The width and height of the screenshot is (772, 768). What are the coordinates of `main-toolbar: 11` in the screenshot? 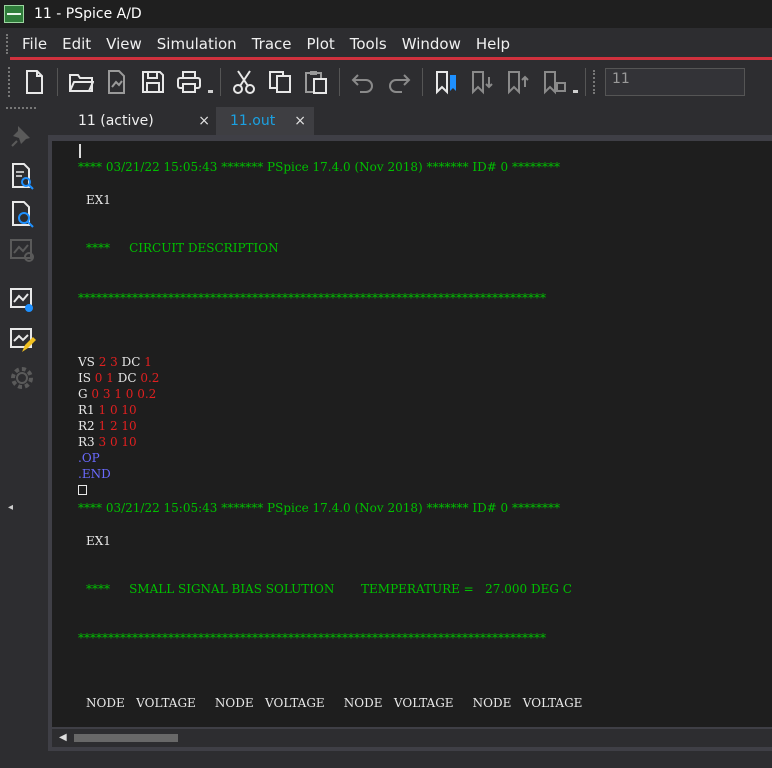 It's located at (386, 82).